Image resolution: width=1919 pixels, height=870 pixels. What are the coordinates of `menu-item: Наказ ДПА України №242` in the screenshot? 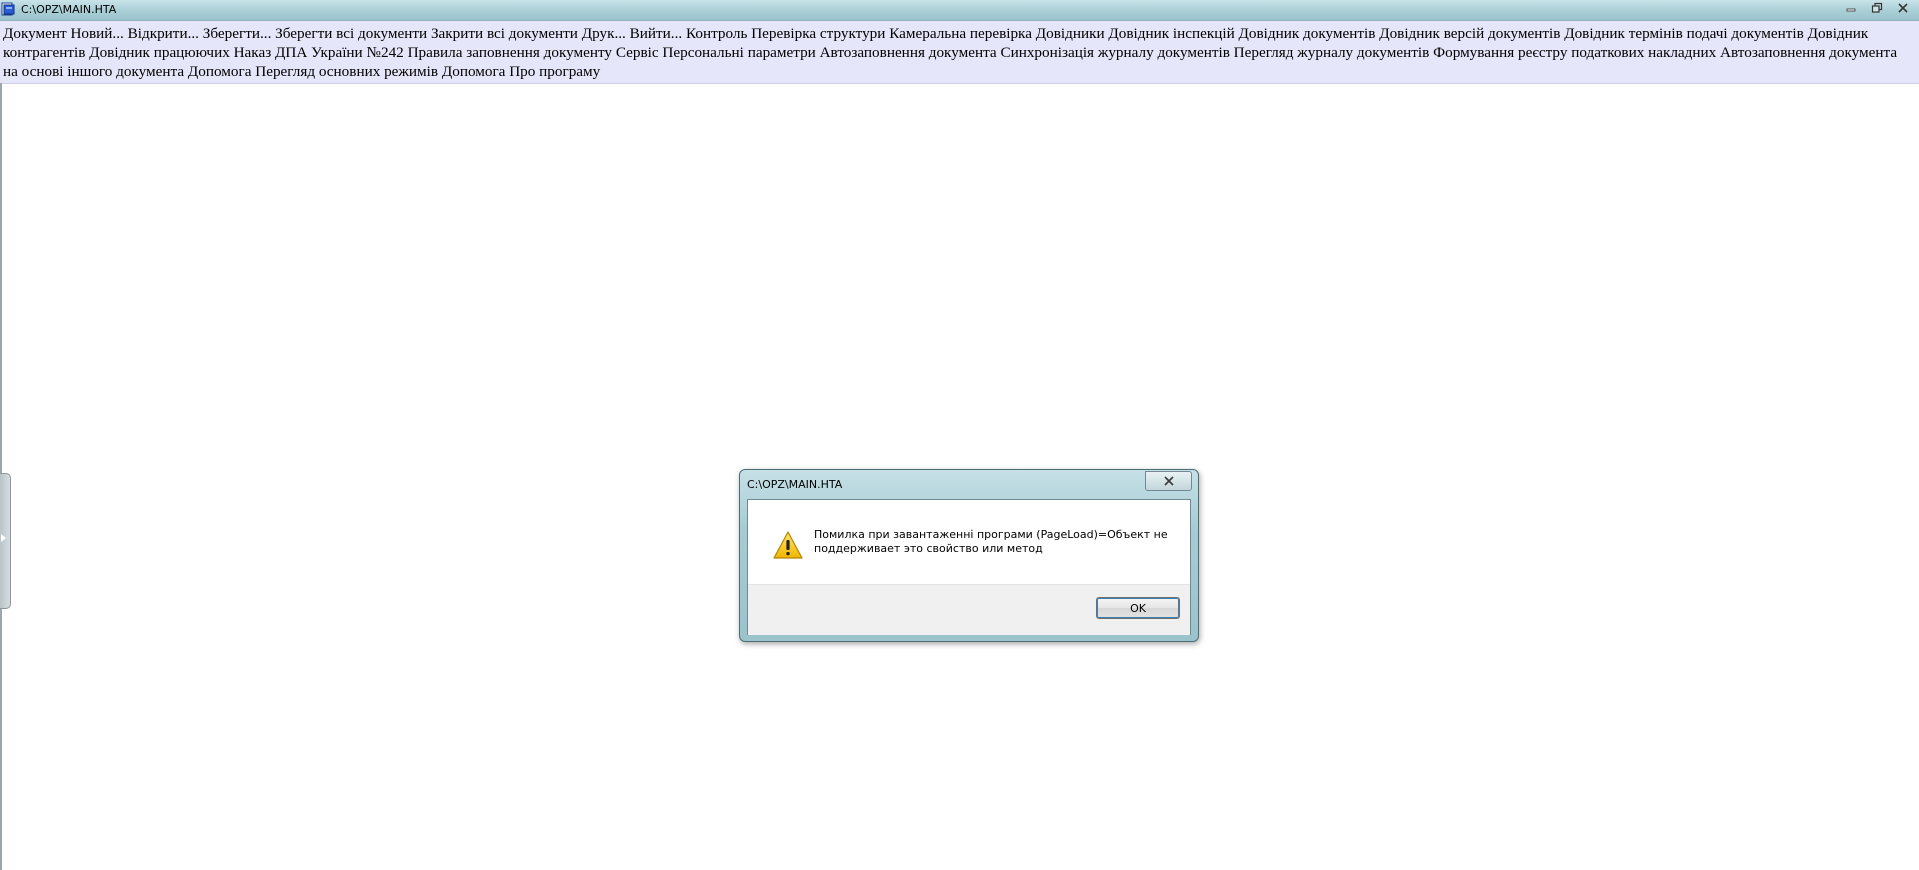 It's located at (319, 52).